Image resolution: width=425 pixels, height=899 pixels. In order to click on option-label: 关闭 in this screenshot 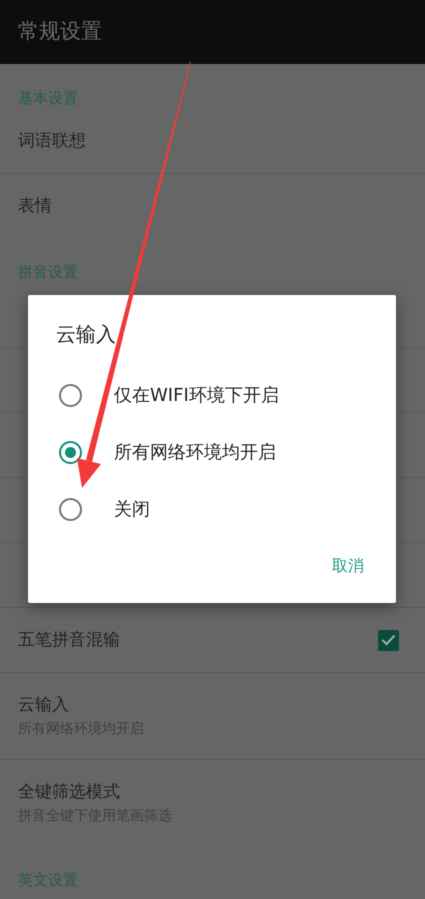, I will do `click(132, 510)`.